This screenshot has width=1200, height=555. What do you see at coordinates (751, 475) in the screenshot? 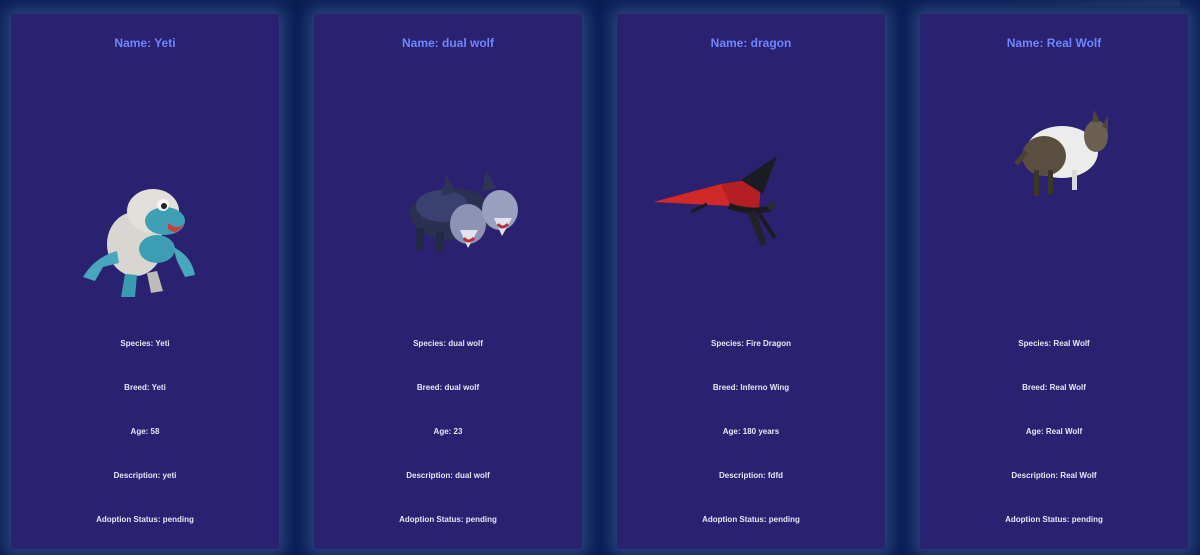
I see `pet-description: Description: fdfd` at bounding box center [751, 475].